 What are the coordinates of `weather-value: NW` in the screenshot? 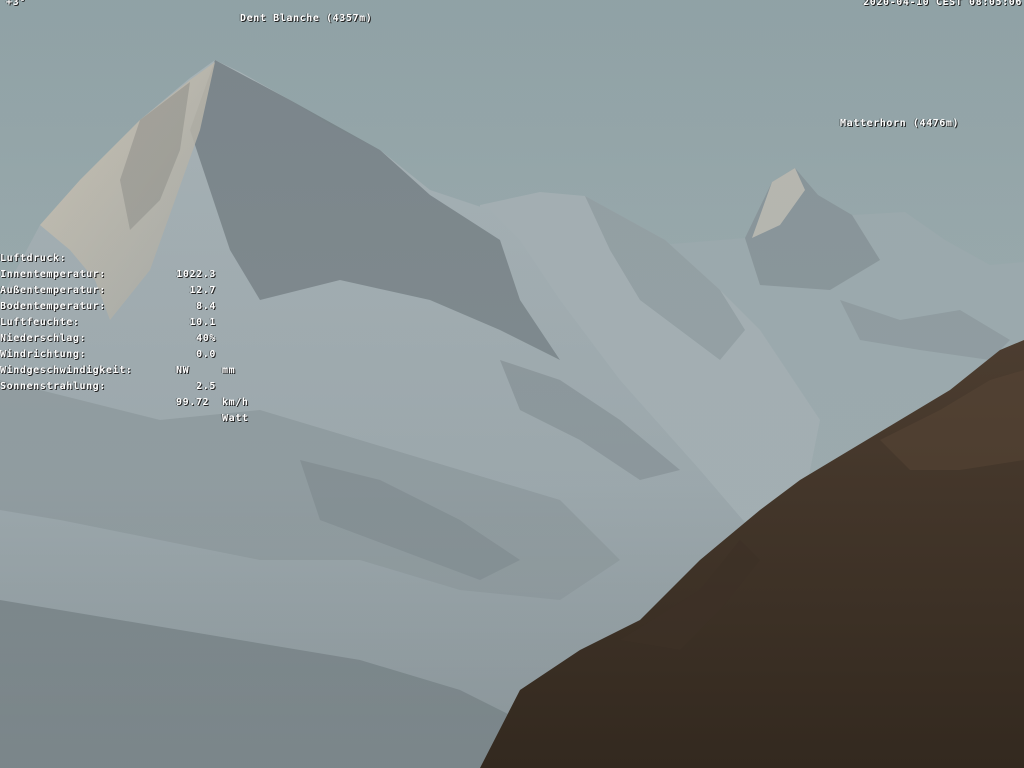 It's located at (183, 370).